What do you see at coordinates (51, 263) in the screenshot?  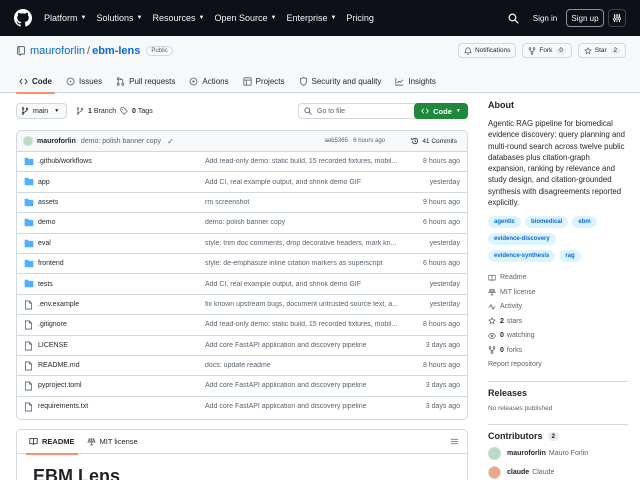 I see `file-name-link: frontend` at bounding box center [51, 263].